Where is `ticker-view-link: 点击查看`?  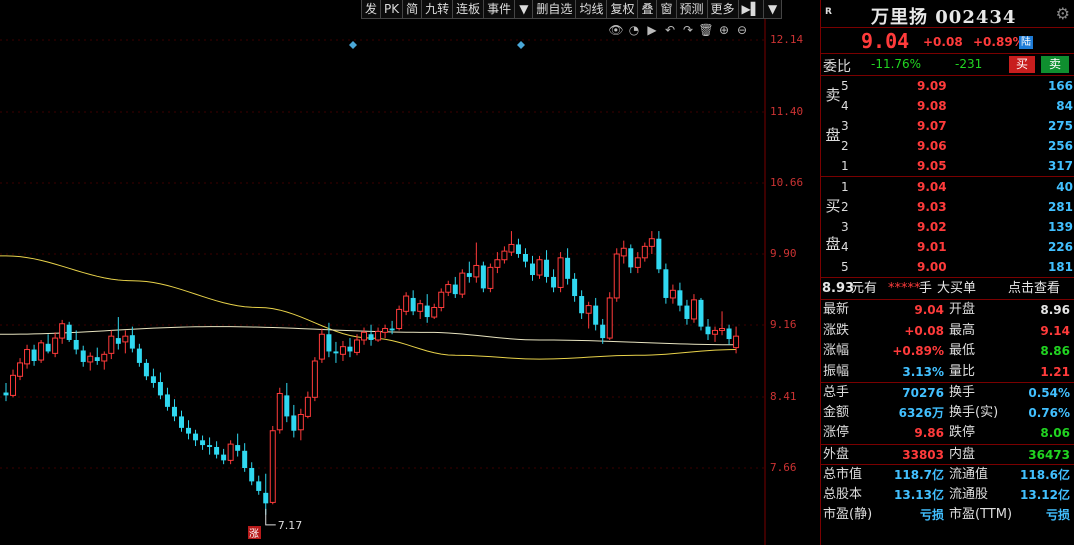 ticker-view-link: 点击查看 is located at coordinates (1034, 289).